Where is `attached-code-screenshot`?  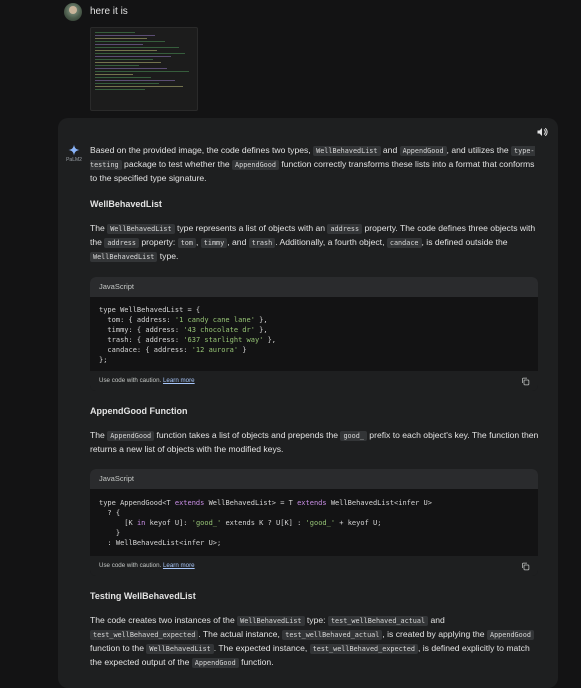
attached-code-screenshot is located at coordinates (144, 69).